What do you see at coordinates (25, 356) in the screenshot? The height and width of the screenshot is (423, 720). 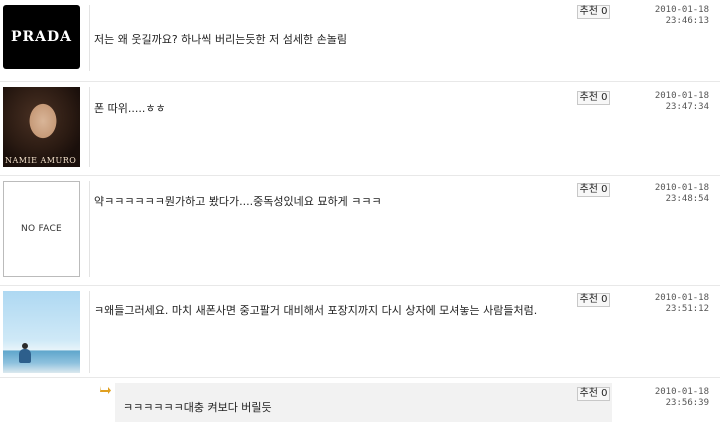 I see `avatar-figure` at bounding box center [25, 356].